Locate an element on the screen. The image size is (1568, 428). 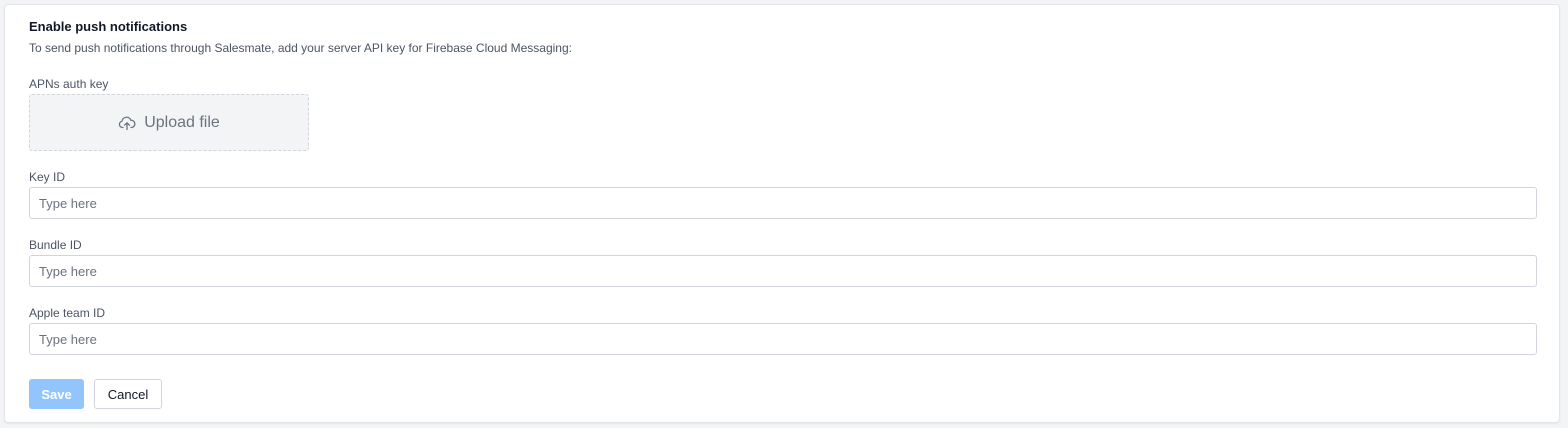
bundle-id-label: Bundle ID is located at coordinates (55, 245).